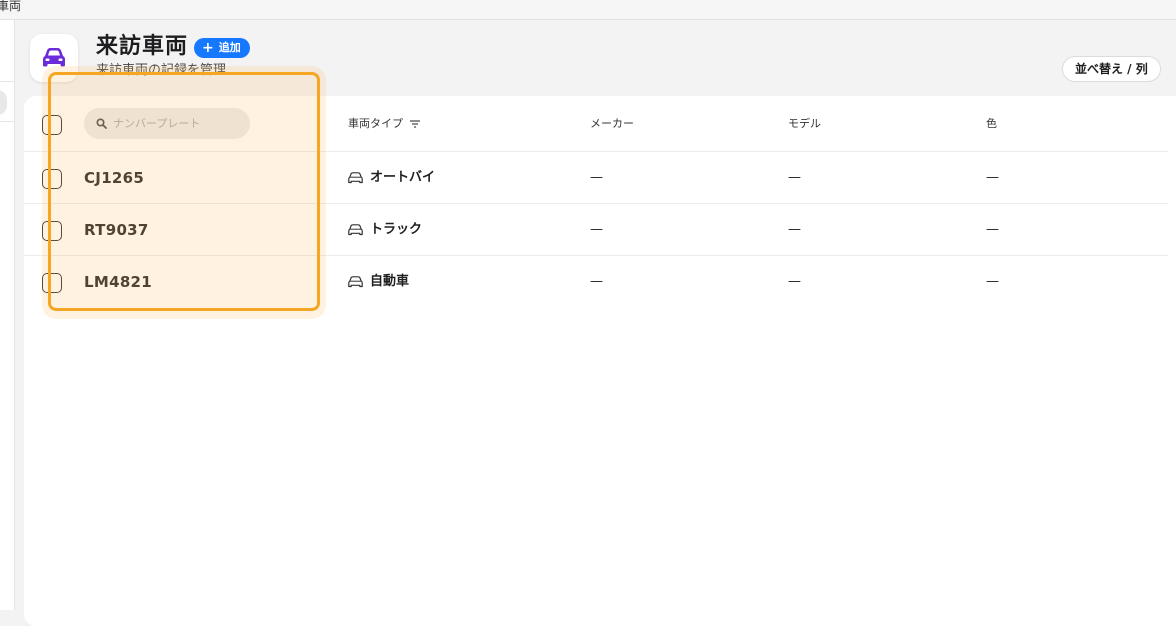 The height and width of the screenshot is (626, 1176). What do you see at coordinates (118, 282) in the screenshot?
I see `plate-number: LM4821` at bounding box center [118, 282].